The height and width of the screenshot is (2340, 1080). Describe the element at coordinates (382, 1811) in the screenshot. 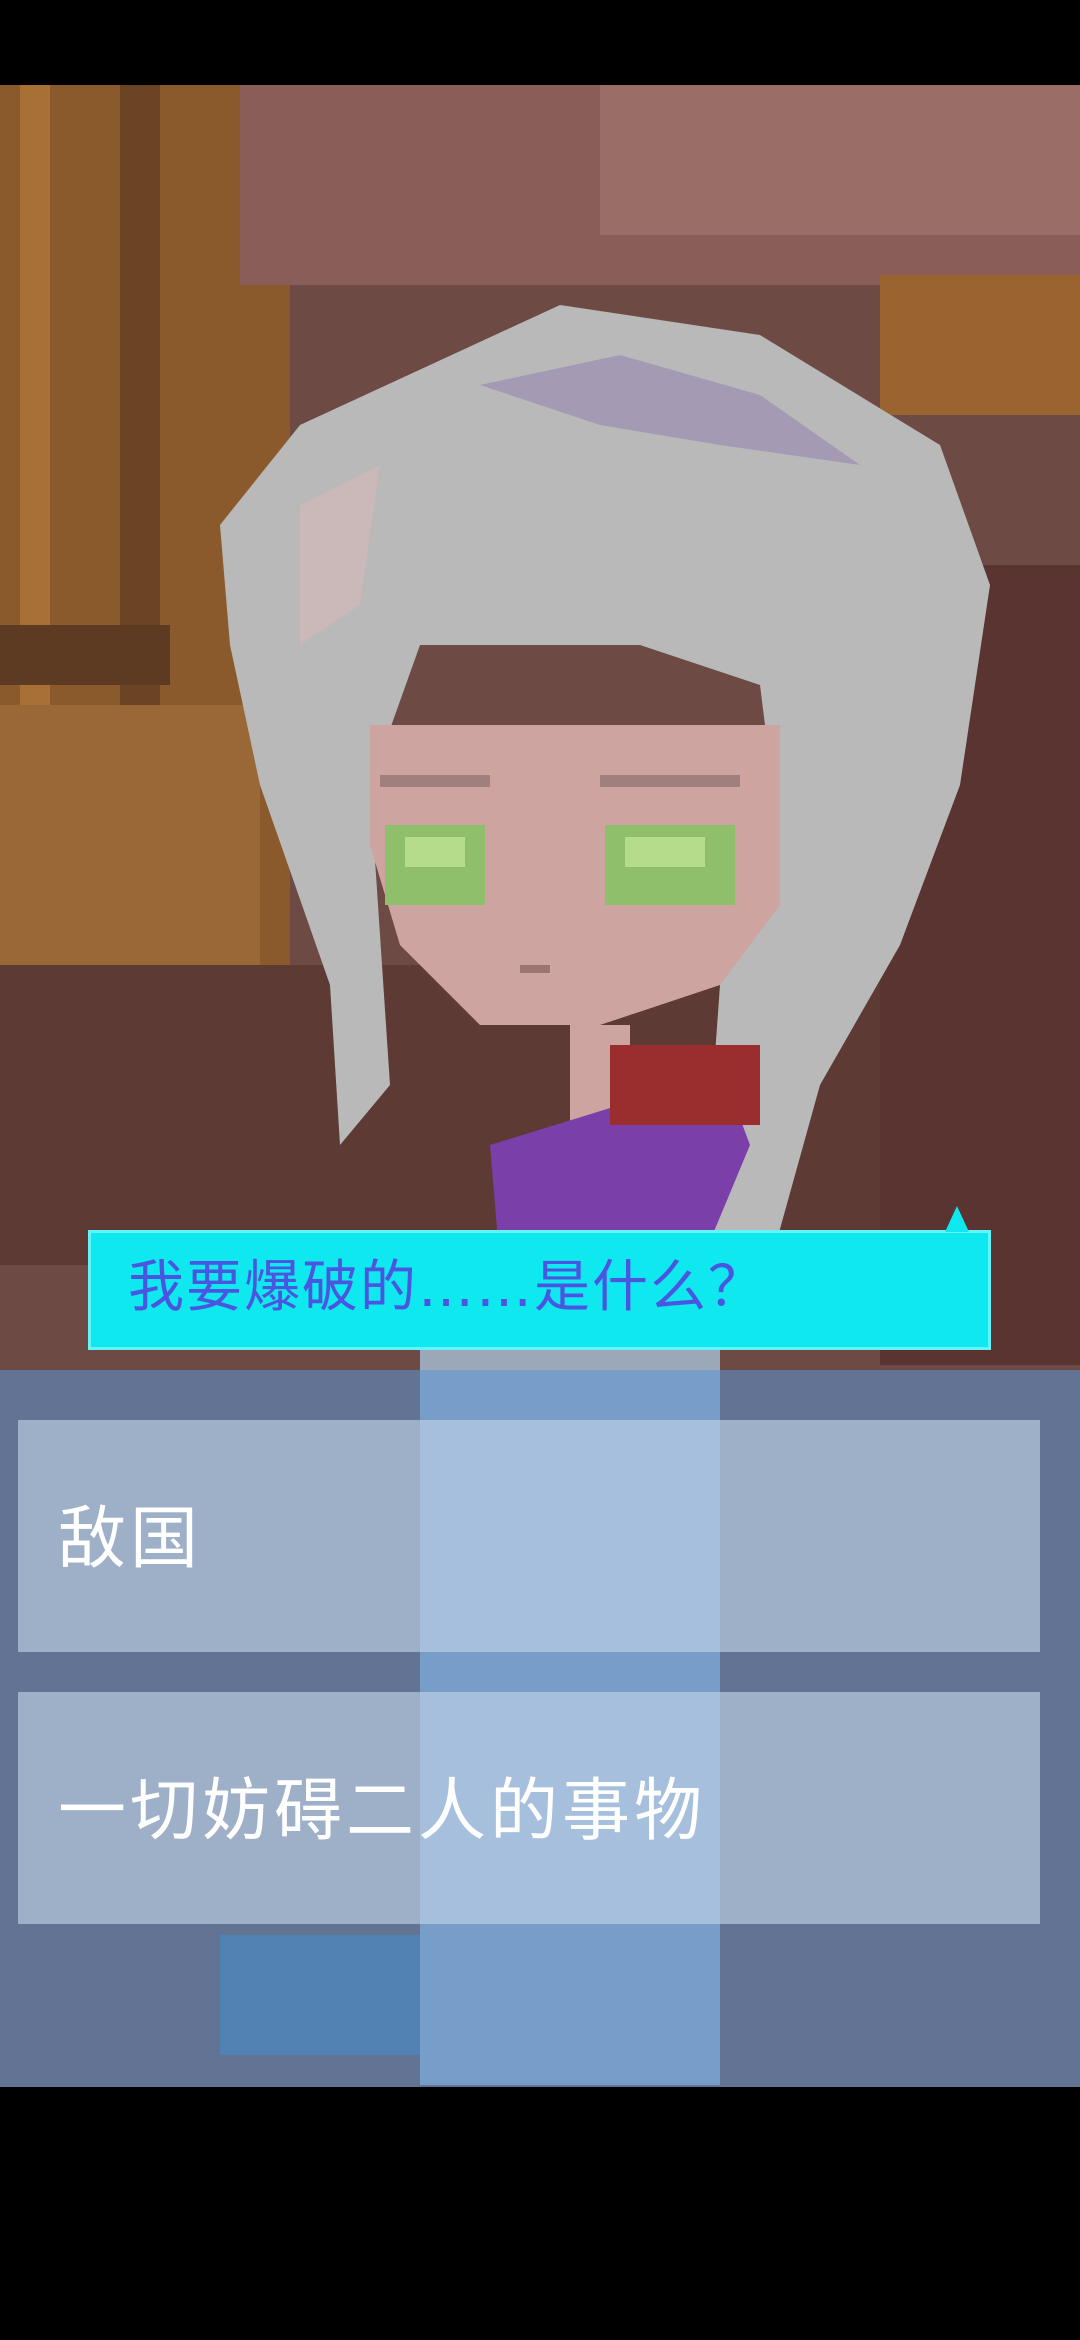

I see `choice-label: 一切妨碍二人的事物` at that location.